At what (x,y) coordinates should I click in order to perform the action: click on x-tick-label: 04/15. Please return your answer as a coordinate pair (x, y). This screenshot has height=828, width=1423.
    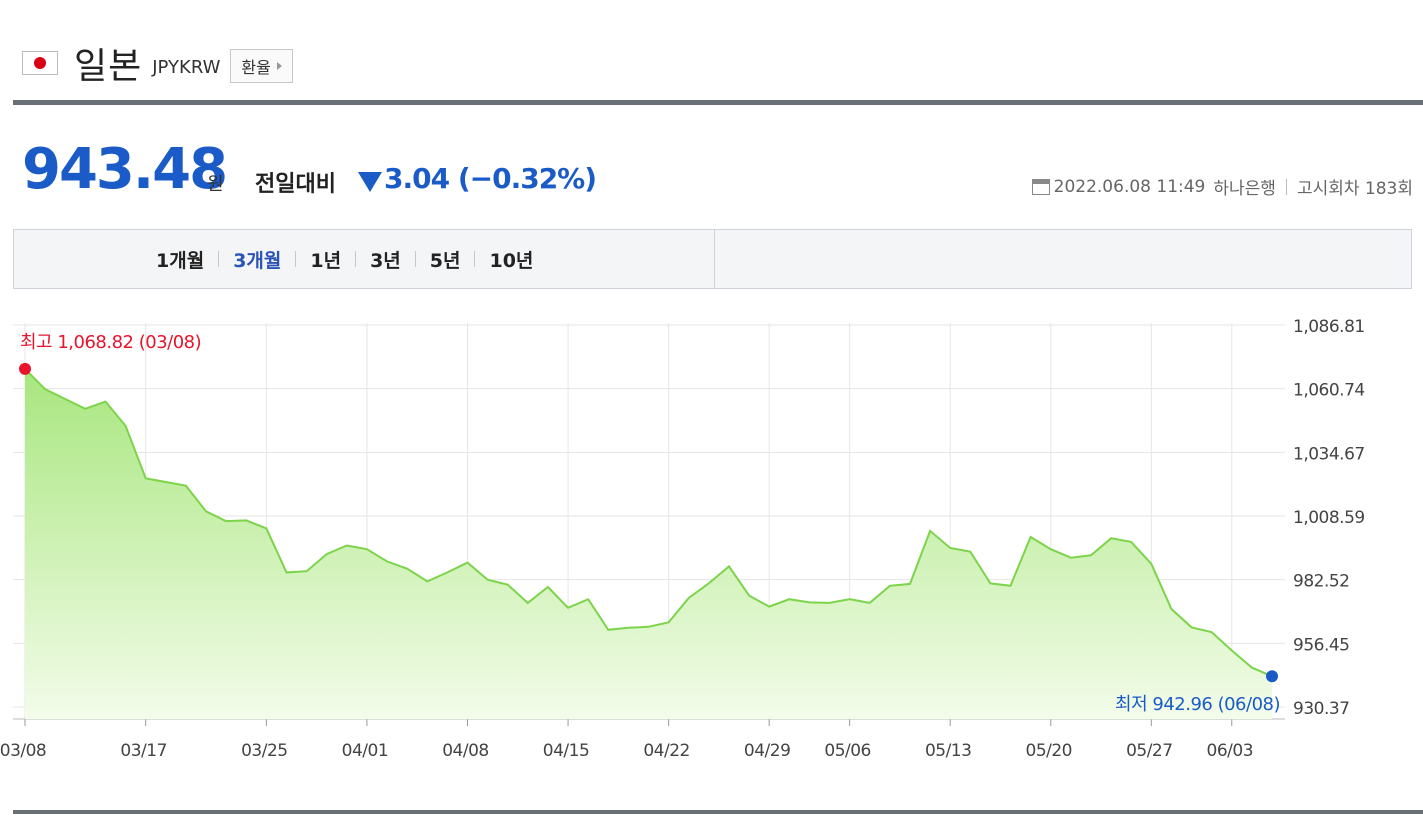
    Looking at the image, I should click on (566, 751).